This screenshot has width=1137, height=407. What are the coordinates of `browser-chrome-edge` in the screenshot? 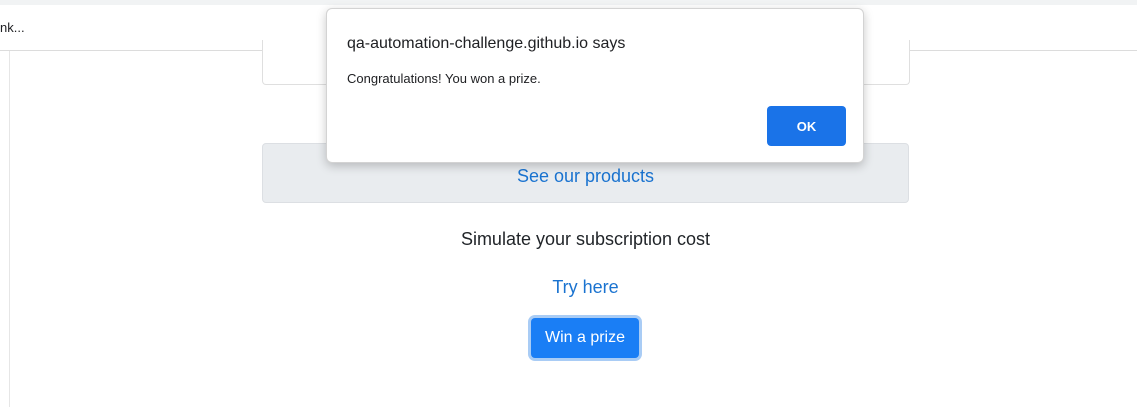 It's located at (568, 2).